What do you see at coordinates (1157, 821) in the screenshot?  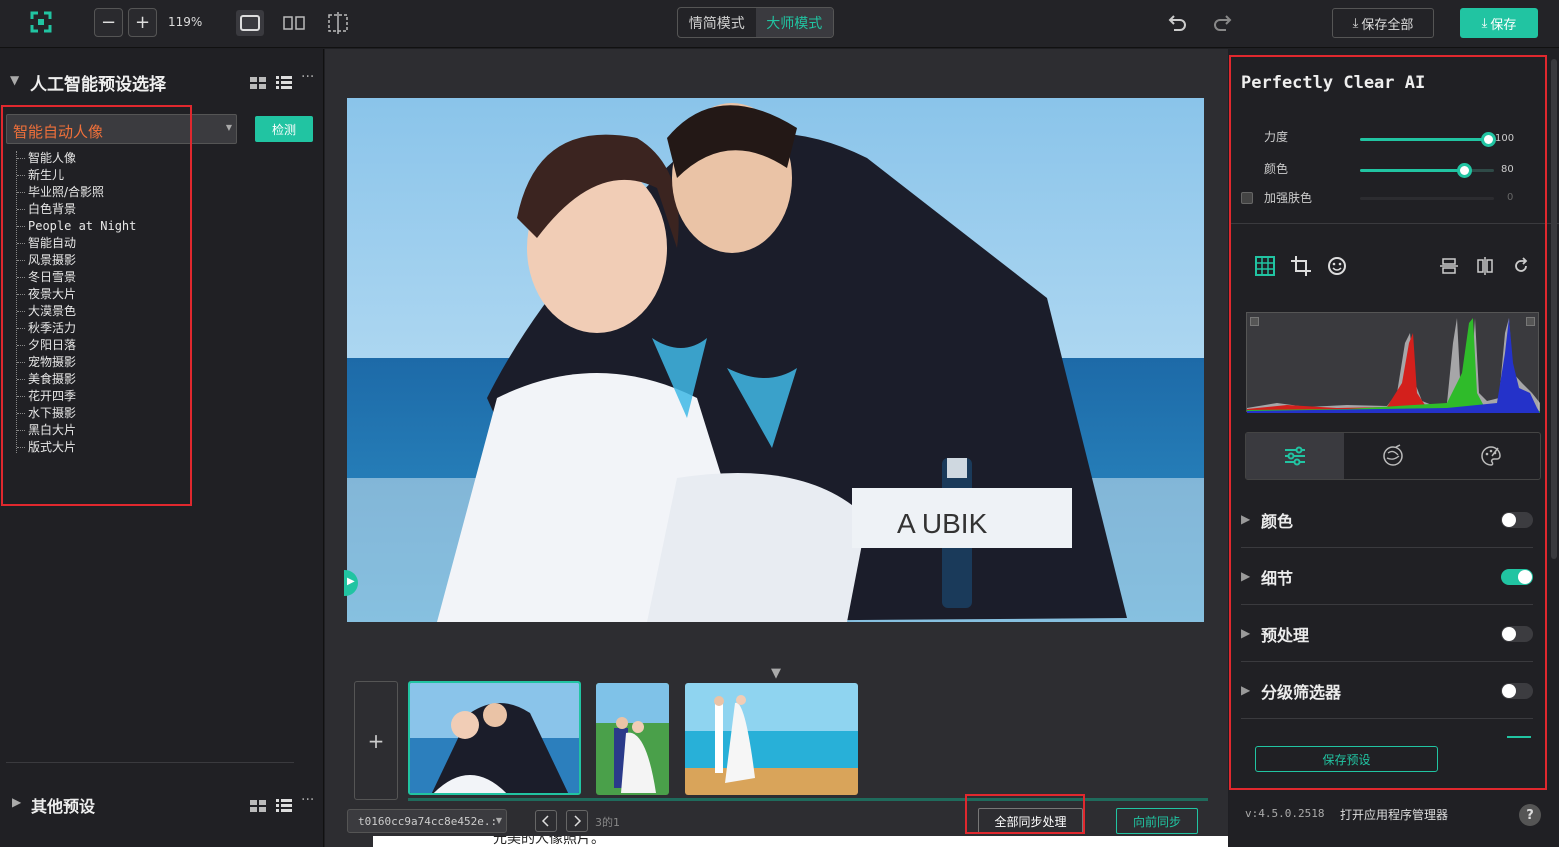 I see `sync-forward-button: 向前同步` at bounding box center [1157, 821].